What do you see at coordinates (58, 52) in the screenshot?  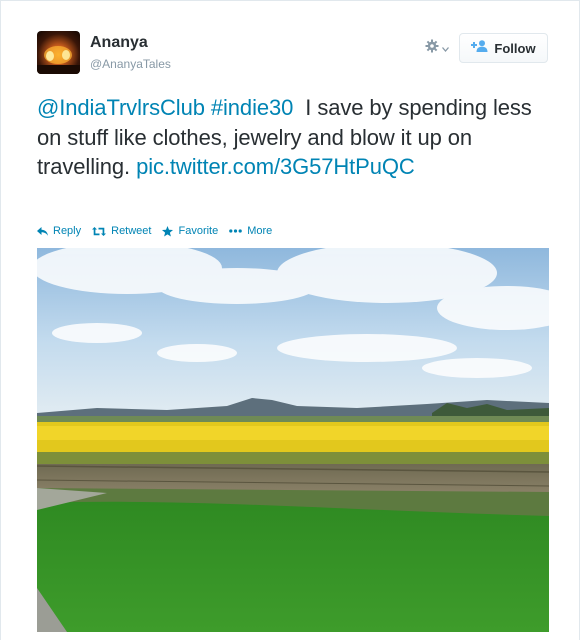 I see `avatar` at bounding box center [58, 52].